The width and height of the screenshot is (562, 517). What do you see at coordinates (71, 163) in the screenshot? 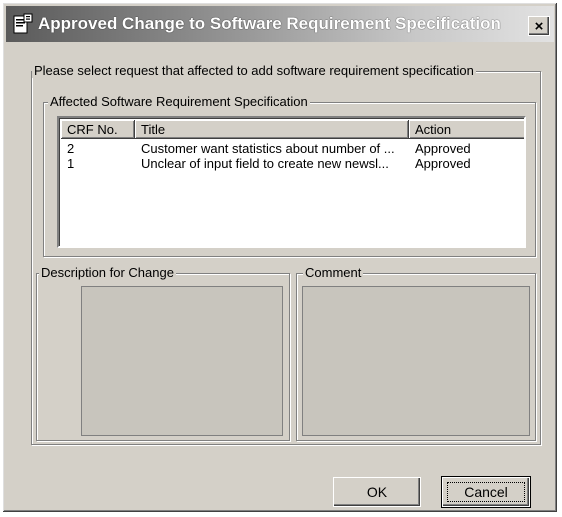
I see `crf-cell: 1` at bounding box center [71, 163].